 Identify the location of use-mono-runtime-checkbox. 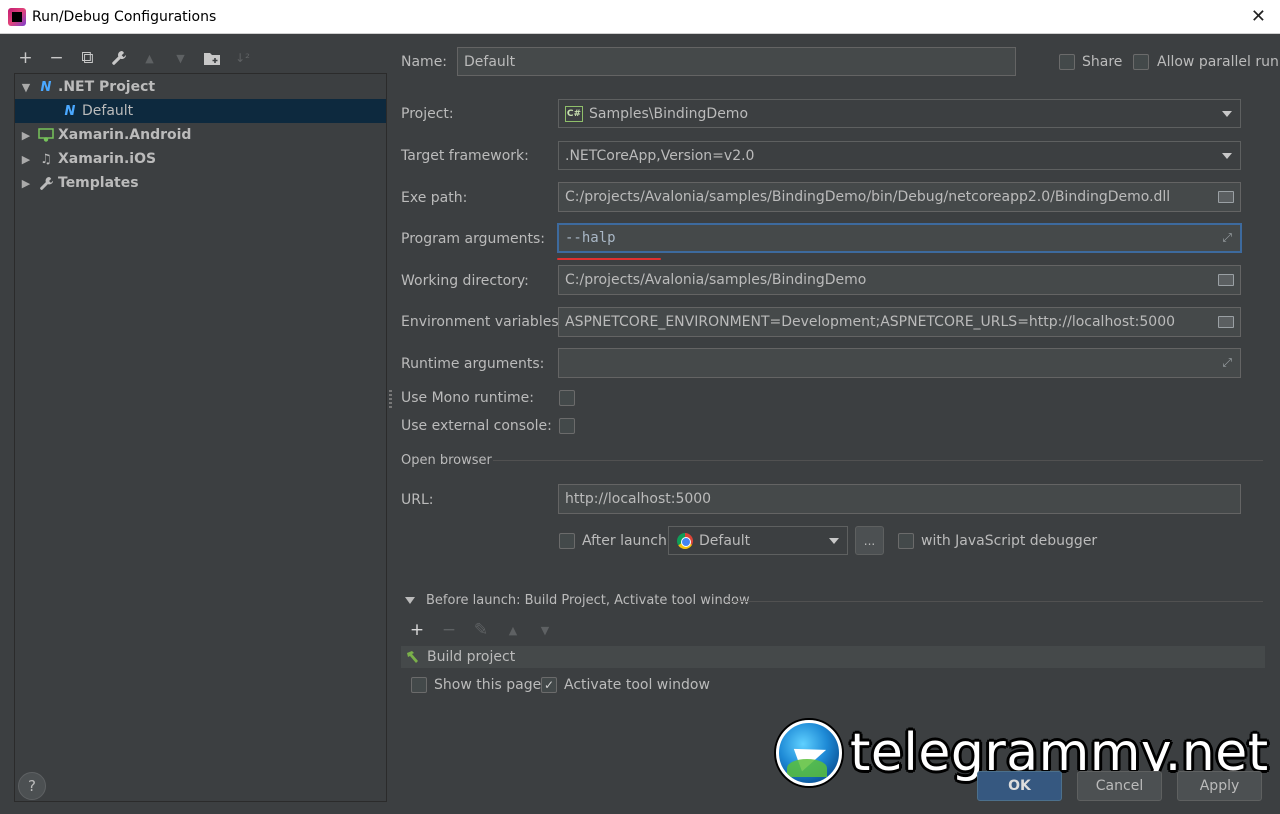
(567, 398).